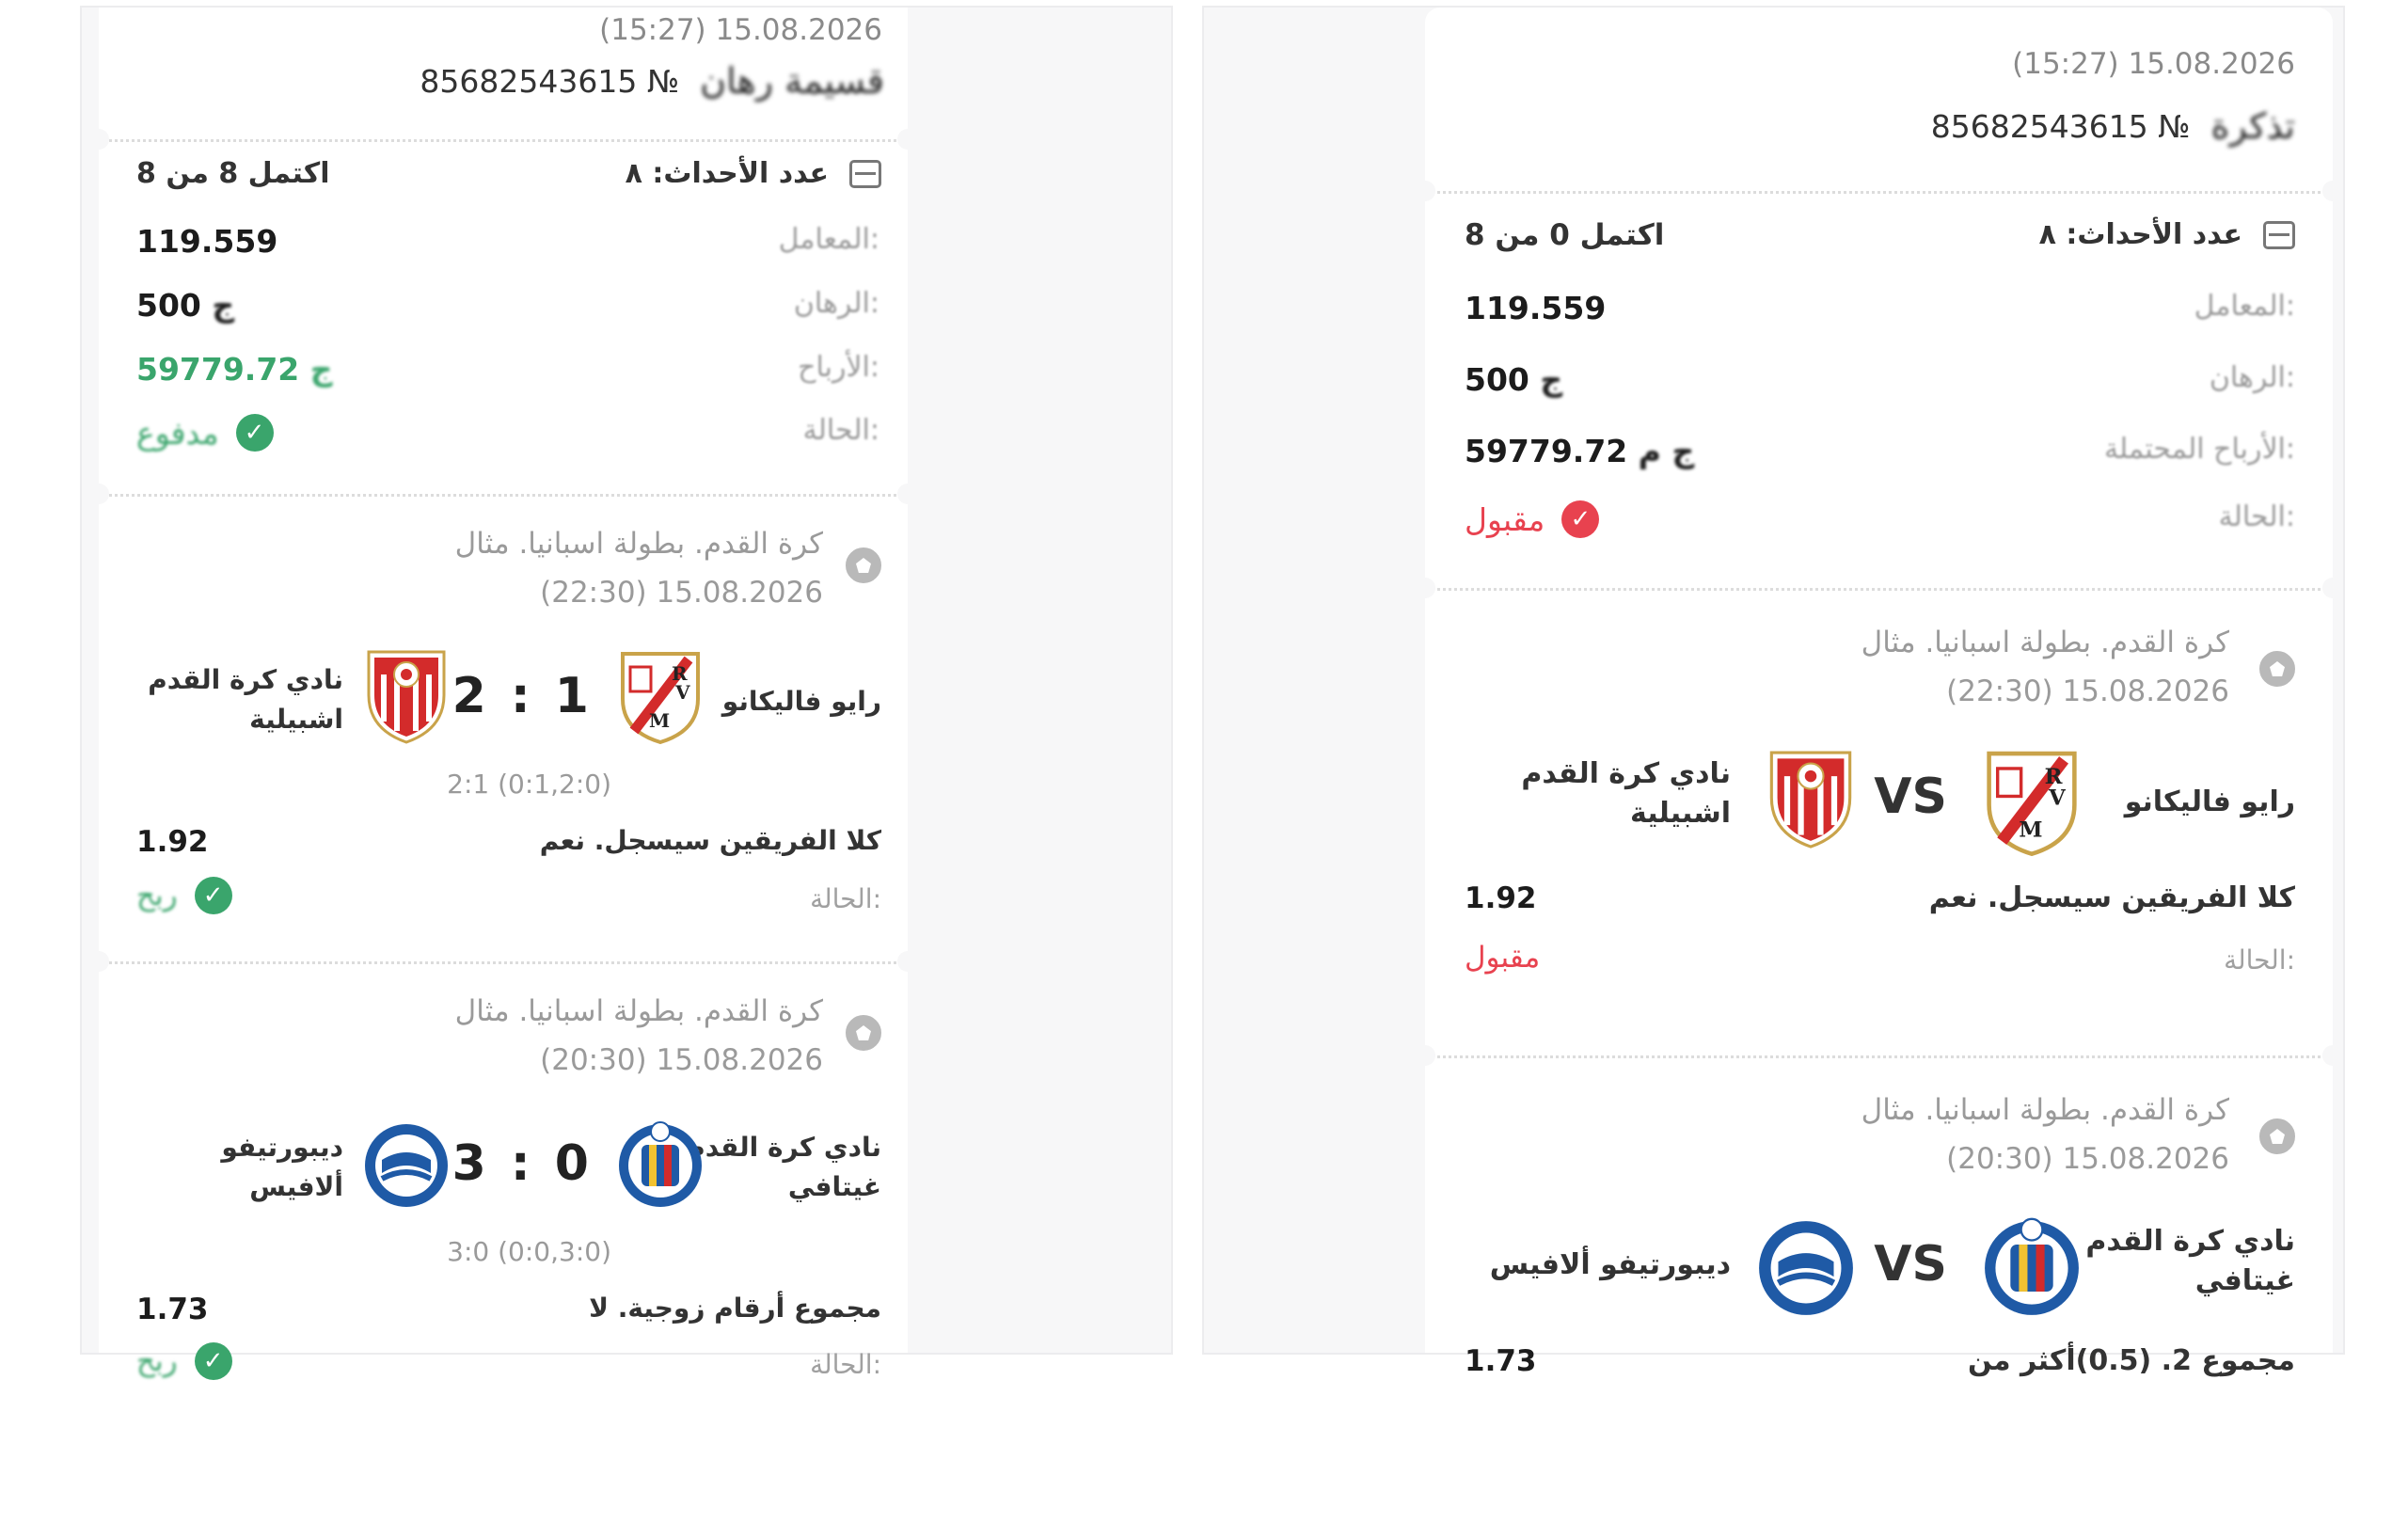 Image resolution: width=2408 pixels, height=1523 pixels. I want to click on ticket-number-row: 85682543615 № تذكرة, so click(2113, 126).